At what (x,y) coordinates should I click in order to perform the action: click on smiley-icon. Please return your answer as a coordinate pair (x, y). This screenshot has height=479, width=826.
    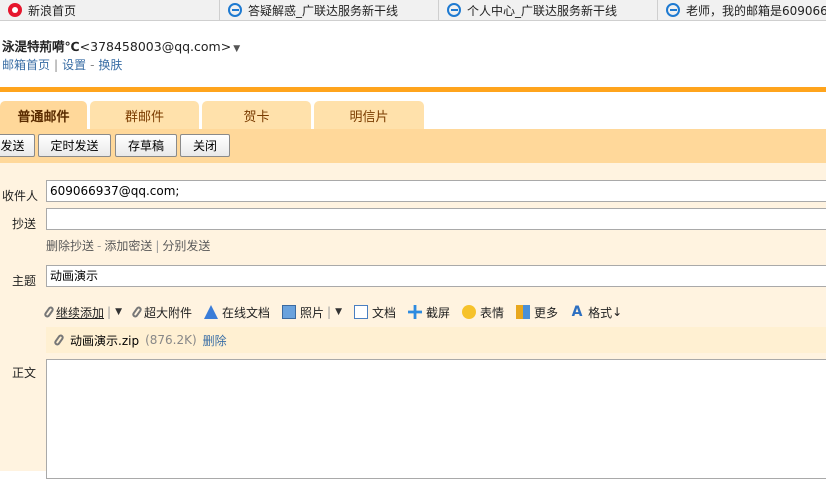
    Looking at the image, I should click on (469, 312).